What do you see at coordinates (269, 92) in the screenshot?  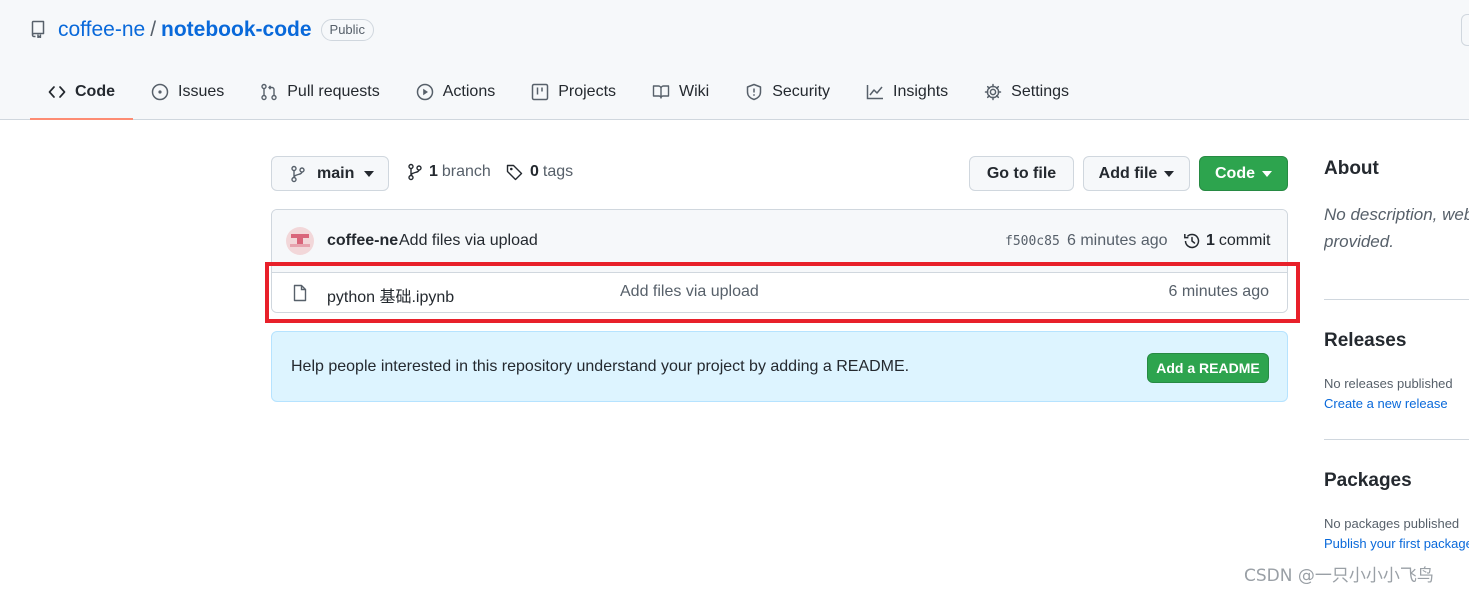 I see `git-pull-request-icon` at bounding box center [269, 92].